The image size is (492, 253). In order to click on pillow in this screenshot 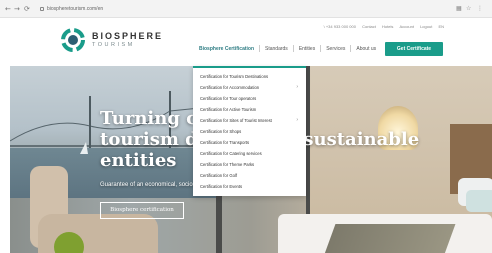, I will do `click(479, 201)`.